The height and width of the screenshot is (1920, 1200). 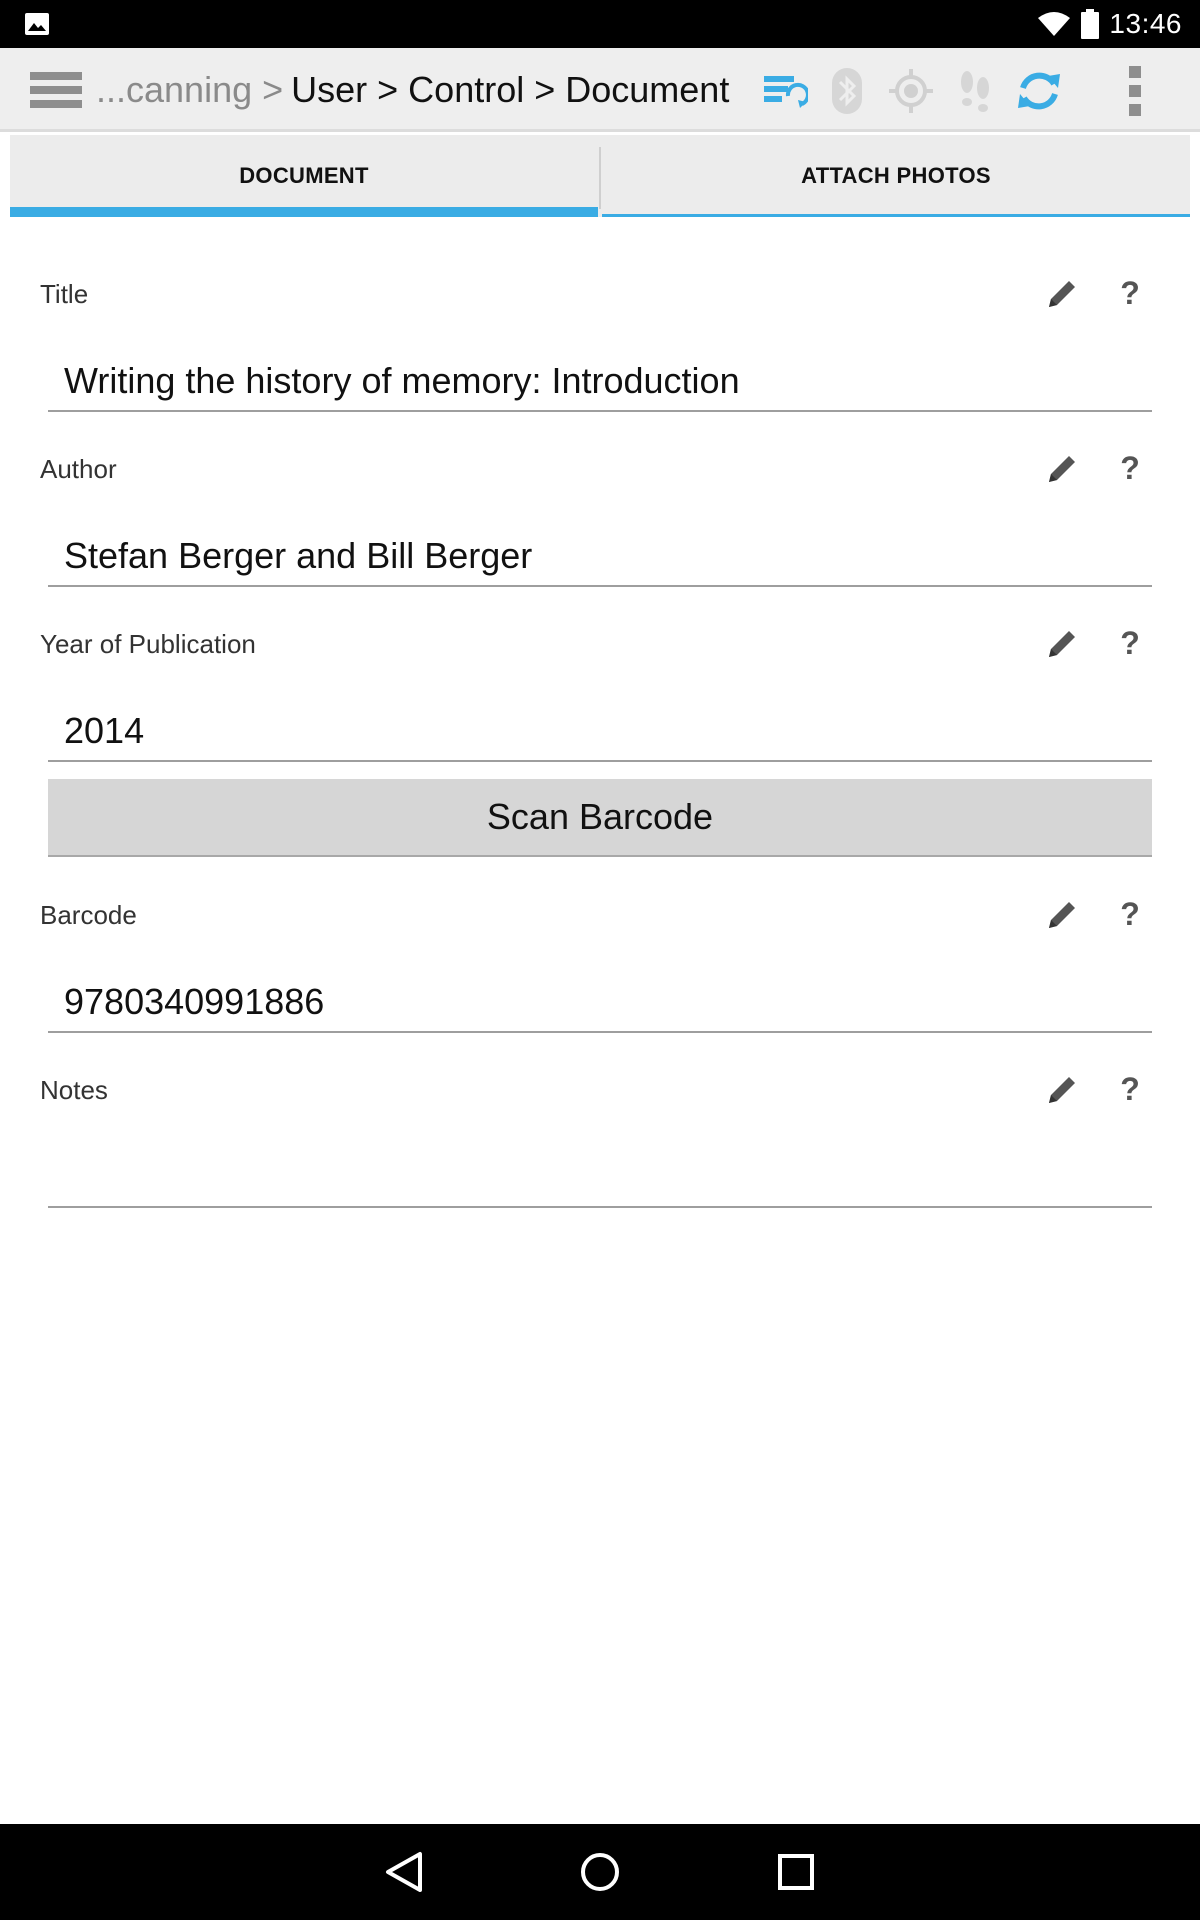 What do you see at coordinates (847, 91) in the screenshot?
I see `bluetooth-icon` at bounding box center [847, 91].